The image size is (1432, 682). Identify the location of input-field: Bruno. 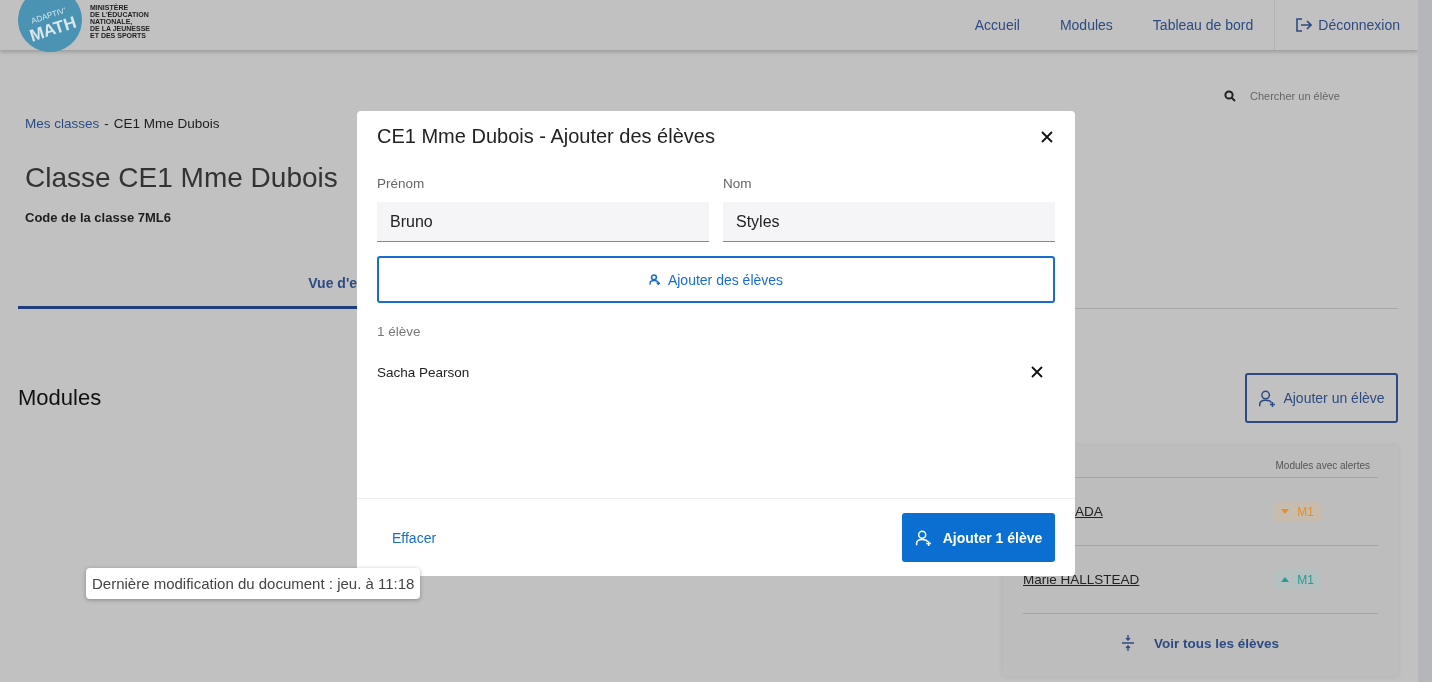
(543, 222).